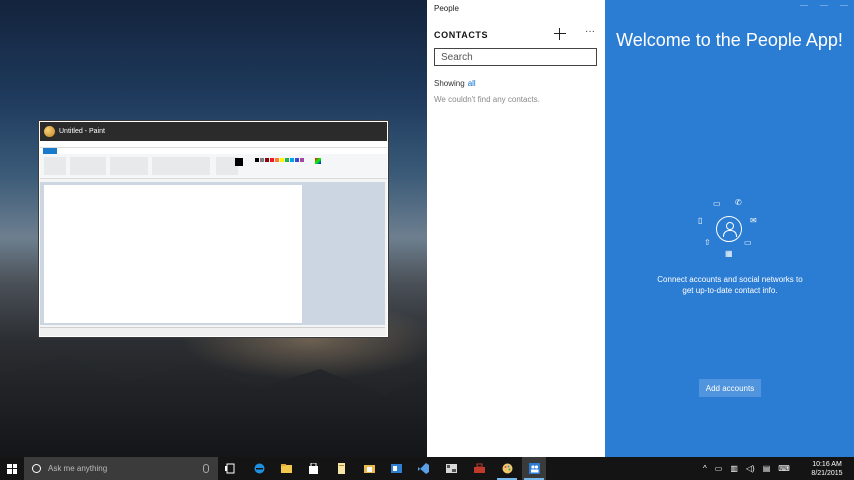  I want to click on taskbar-app, so click(451, 468).